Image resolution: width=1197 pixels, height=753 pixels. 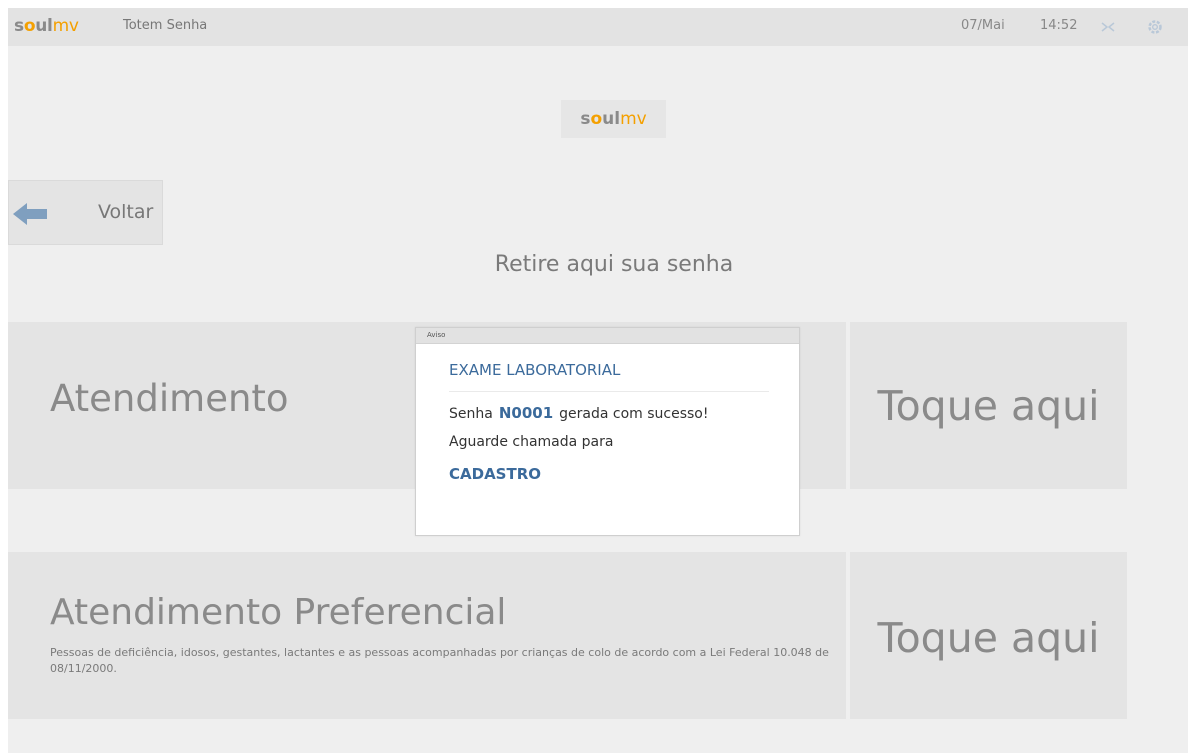 I want to click on wait-text: Aguarde chamada para, so click(x=531, y=442).